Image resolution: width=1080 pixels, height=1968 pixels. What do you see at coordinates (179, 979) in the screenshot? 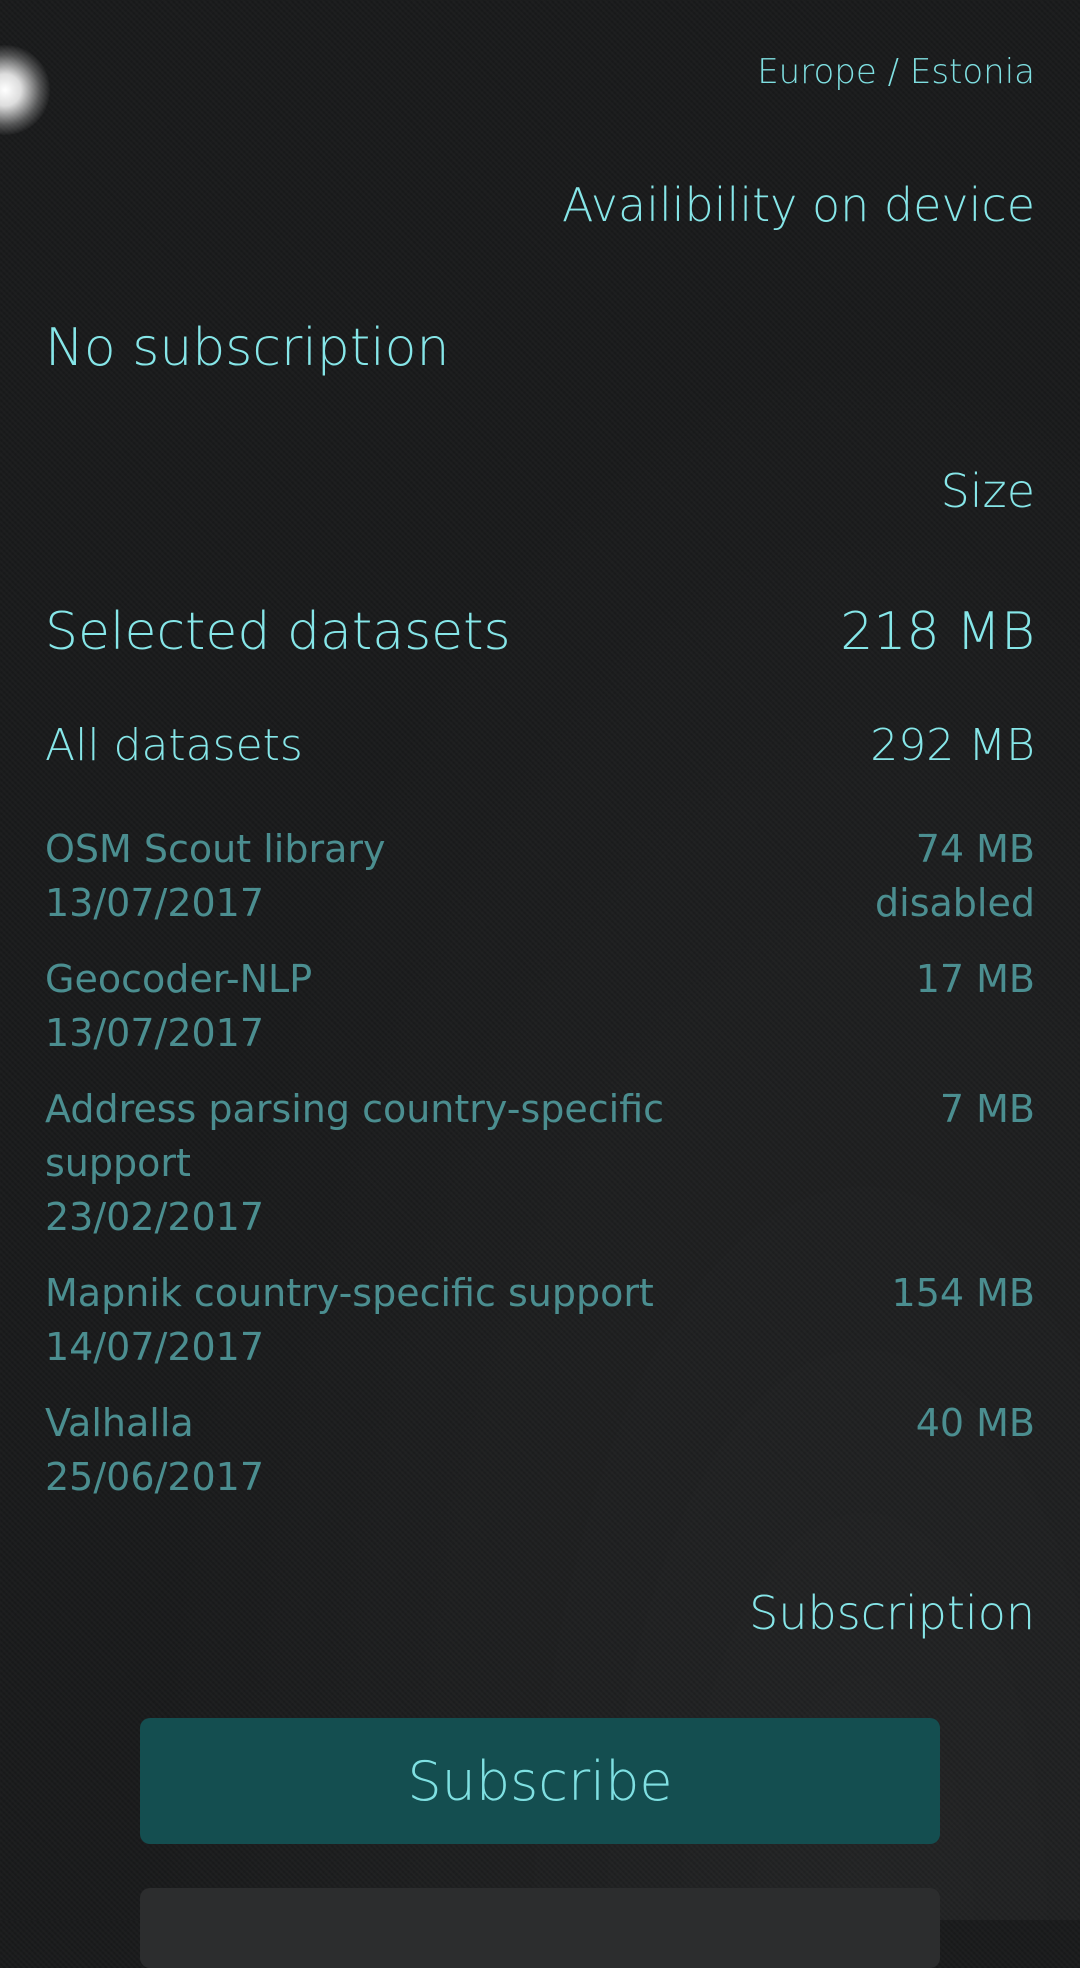
I see `dataset-name: Geocoder-NLP` at bounding box center [179, 979].